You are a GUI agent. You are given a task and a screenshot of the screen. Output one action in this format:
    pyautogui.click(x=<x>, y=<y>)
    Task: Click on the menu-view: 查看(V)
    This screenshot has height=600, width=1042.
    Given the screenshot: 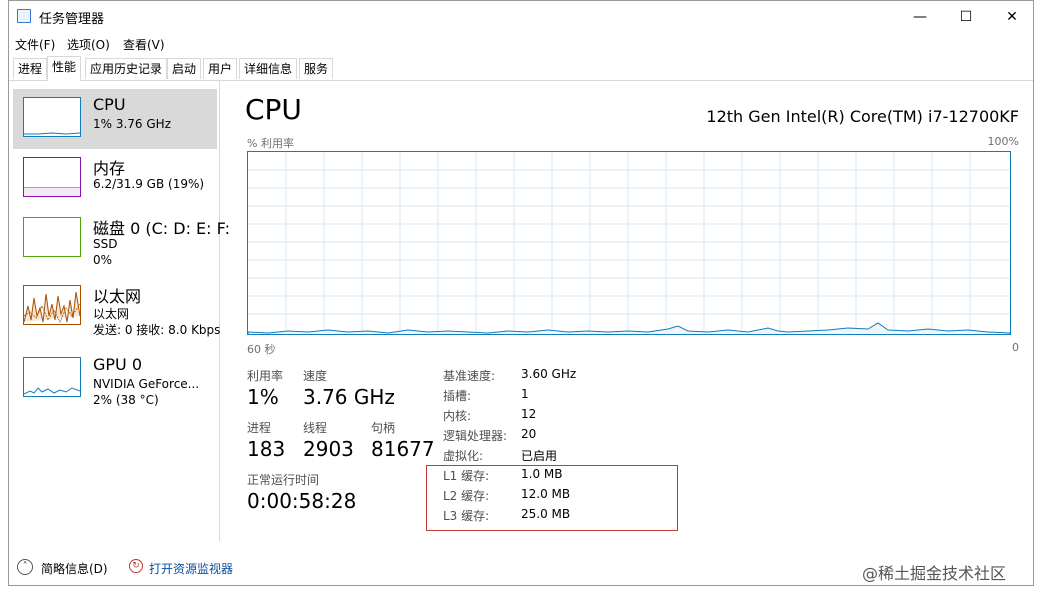 What is the action you would take?
    pyautogui.click(x=144, y=44)
    